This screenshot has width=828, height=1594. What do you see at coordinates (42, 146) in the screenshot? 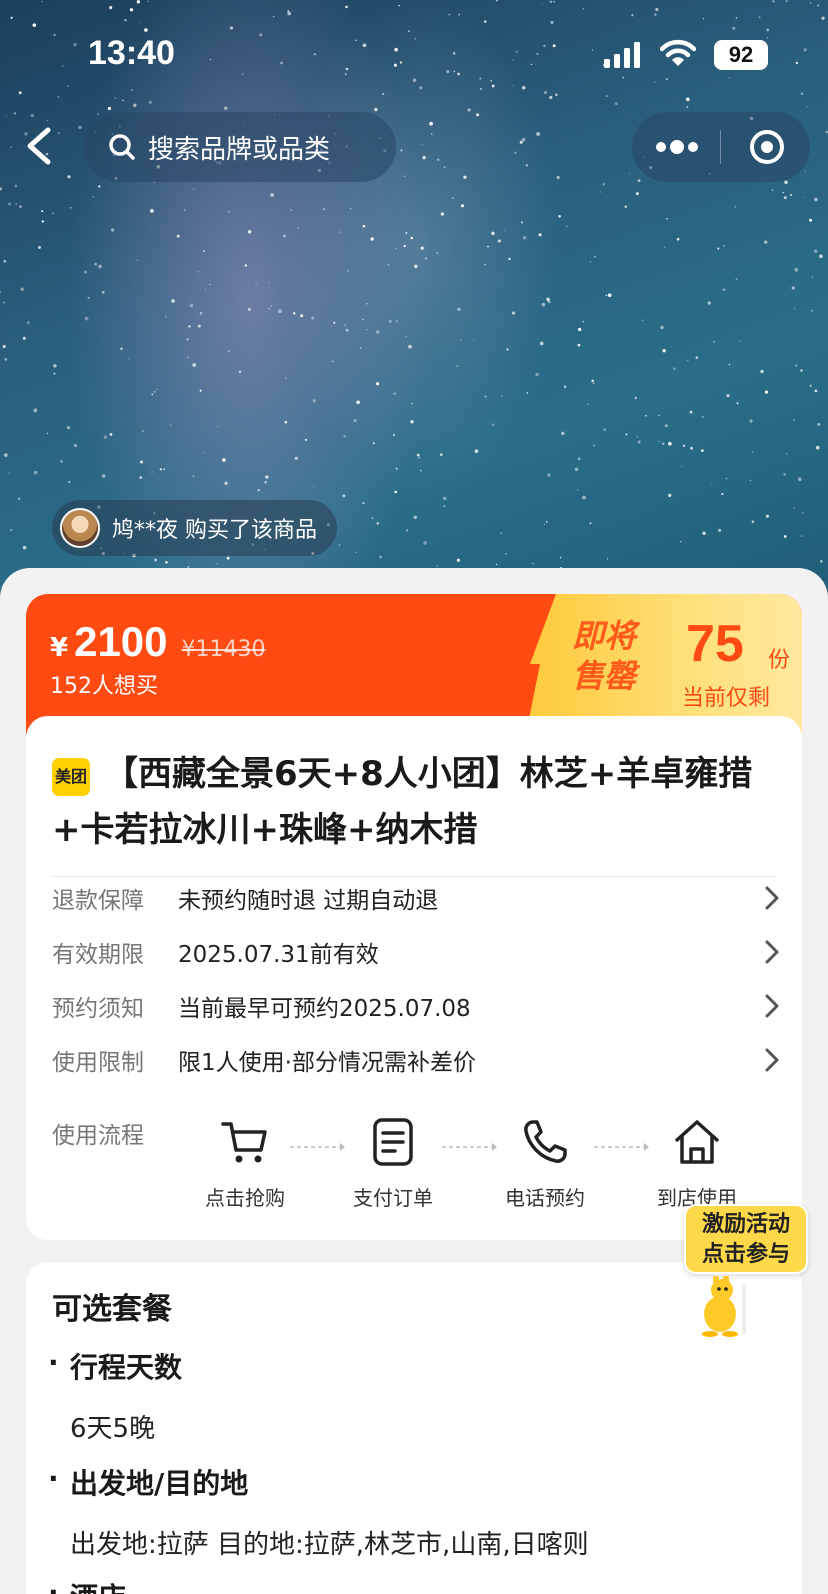
I see `back-arrow-icon` at bounding box center [42, 146].